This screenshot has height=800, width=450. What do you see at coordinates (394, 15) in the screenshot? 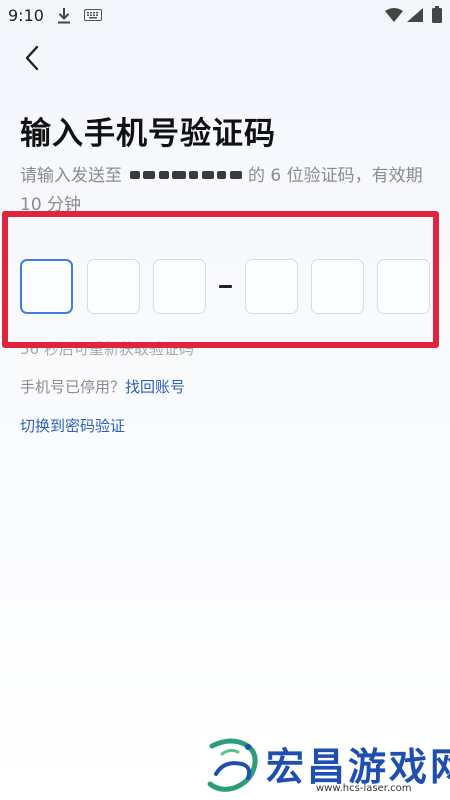
I see `wifi-icon` at bounding box center [394, 15].